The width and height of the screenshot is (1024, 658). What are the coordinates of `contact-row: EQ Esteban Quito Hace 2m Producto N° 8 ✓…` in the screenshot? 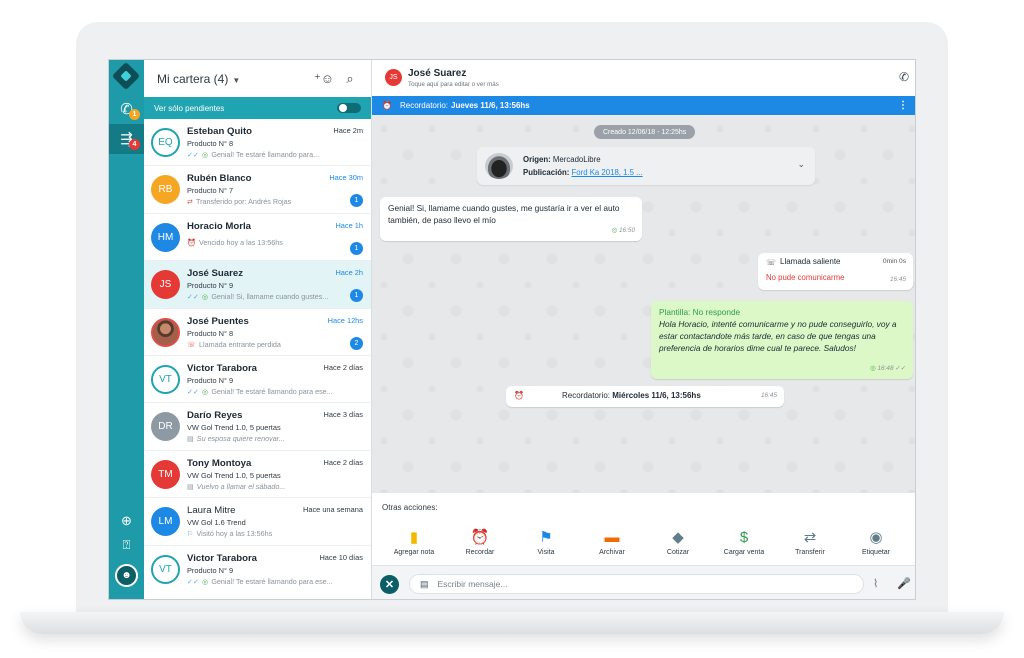 It's located at (257, 143).